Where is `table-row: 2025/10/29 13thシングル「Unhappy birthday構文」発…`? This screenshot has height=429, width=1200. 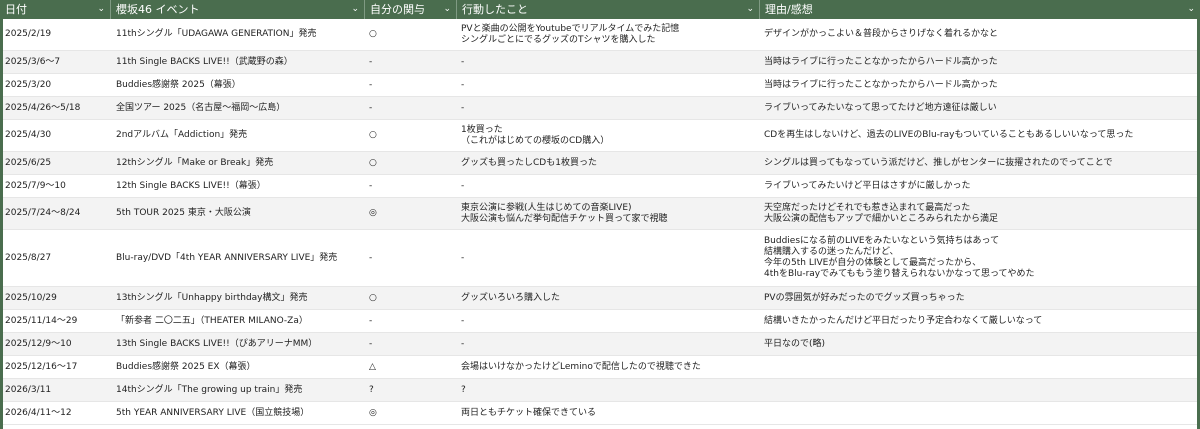 table-row: 2025/10/29 13thシングル「Unhappy birthday構文」発… is located at coordinates (600, 298).